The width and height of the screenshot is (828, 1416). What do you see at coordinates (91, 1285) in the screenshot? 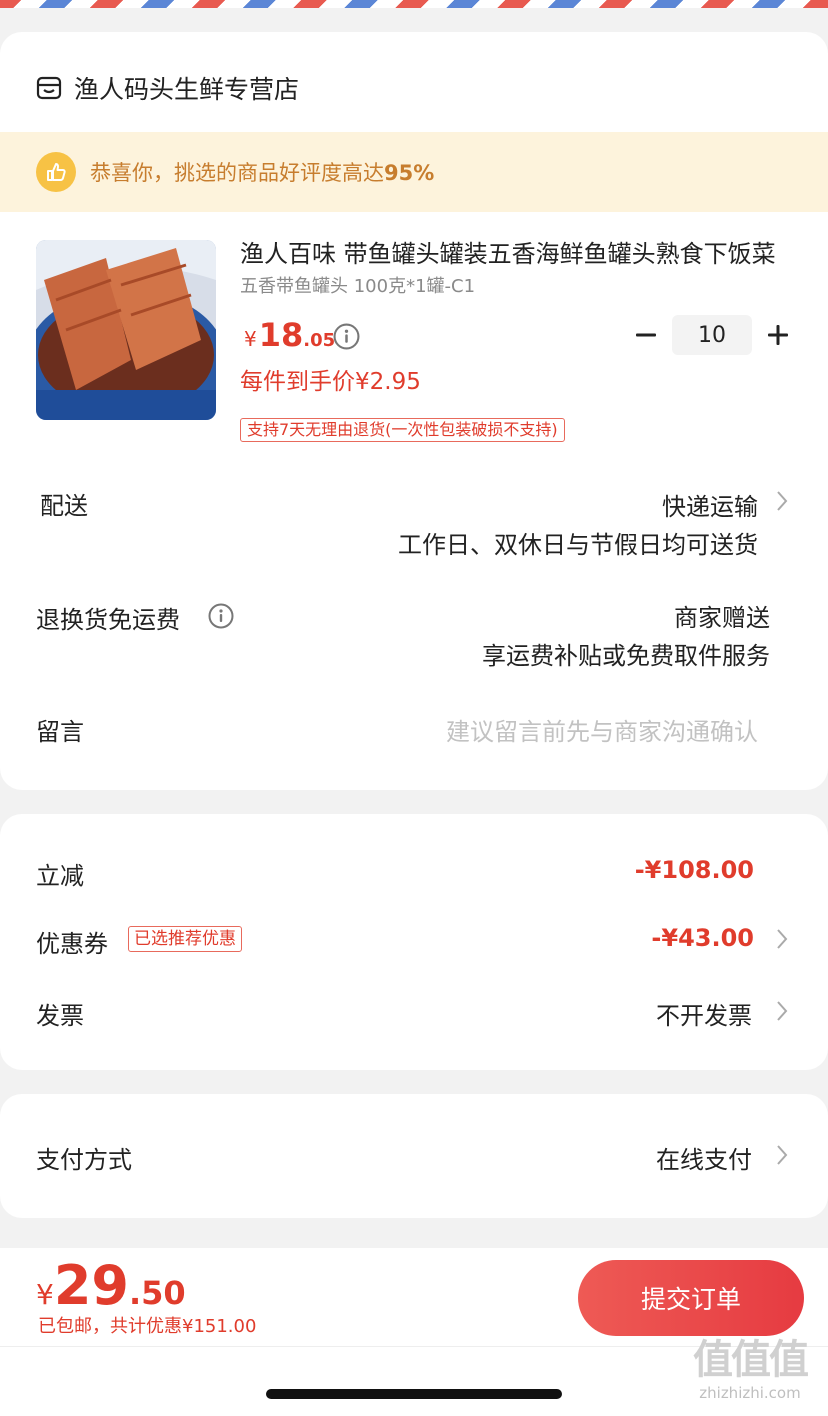
I see `total-integer: 29` at bounding box center [91, 1285].